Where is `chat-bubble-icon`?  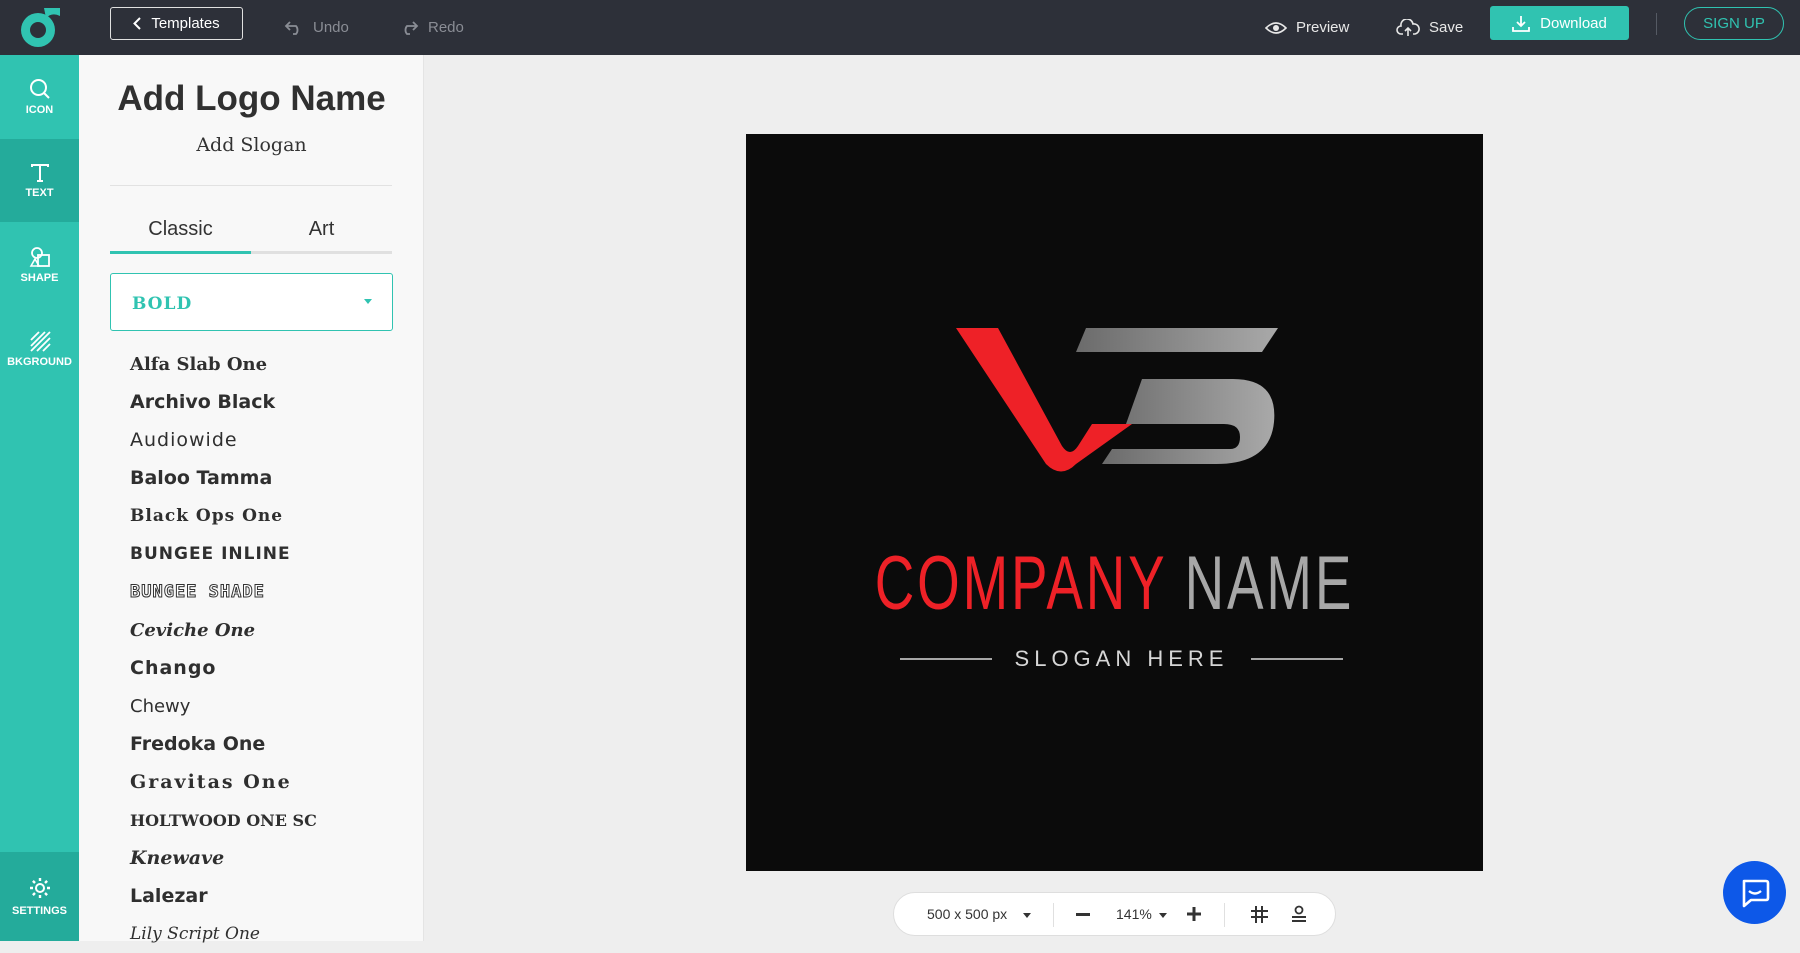 chat-bubble-icon is located at coordinates (1755, 893).